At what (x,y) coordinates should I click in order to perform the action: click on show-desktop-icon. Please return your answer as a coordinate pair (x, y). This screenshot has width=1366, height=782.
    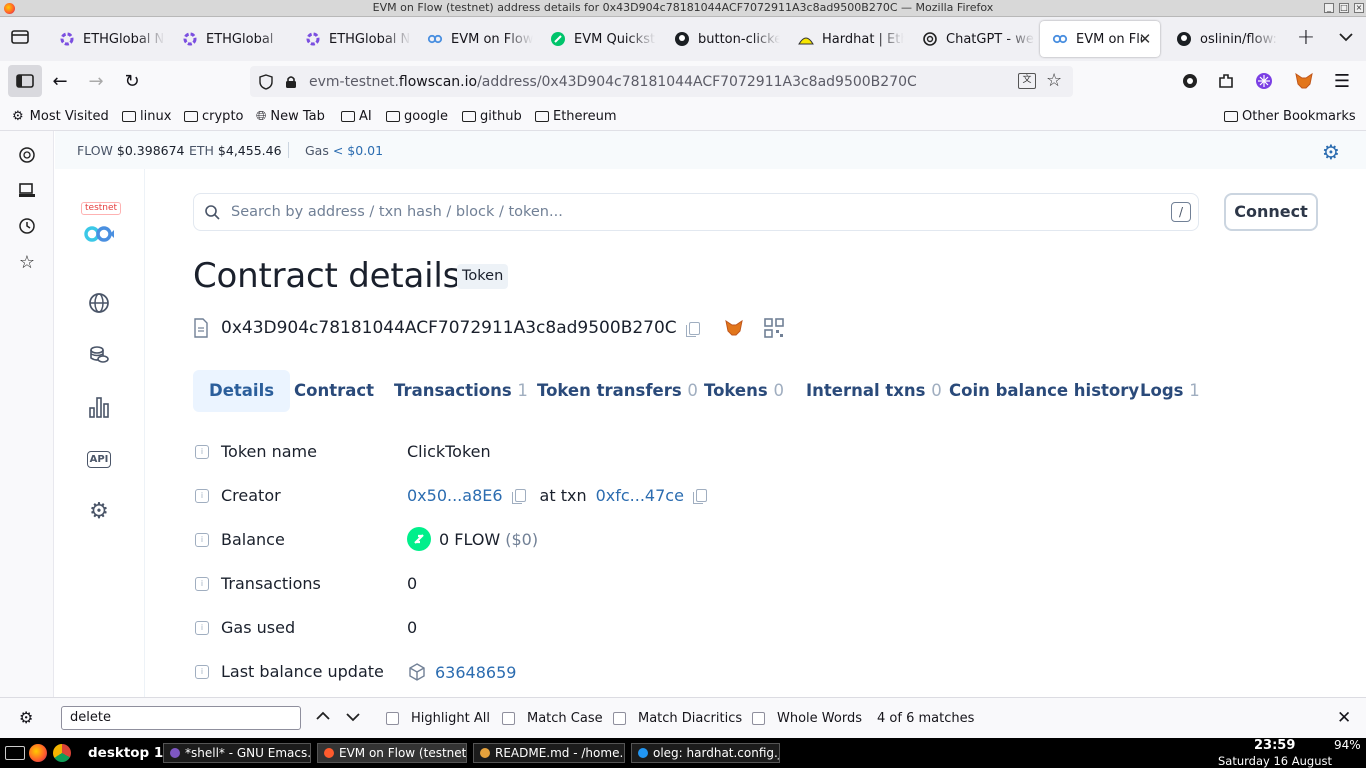
    Looking at the image, I should click on (15, 753).